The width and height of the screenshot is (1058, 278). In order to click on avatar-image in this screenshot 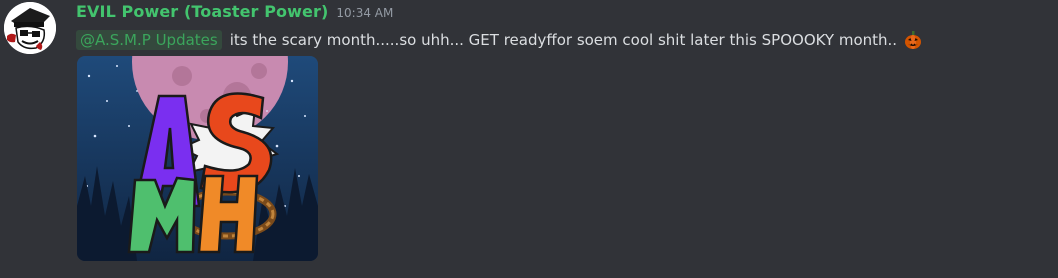, I will do `click(30, 28)`.